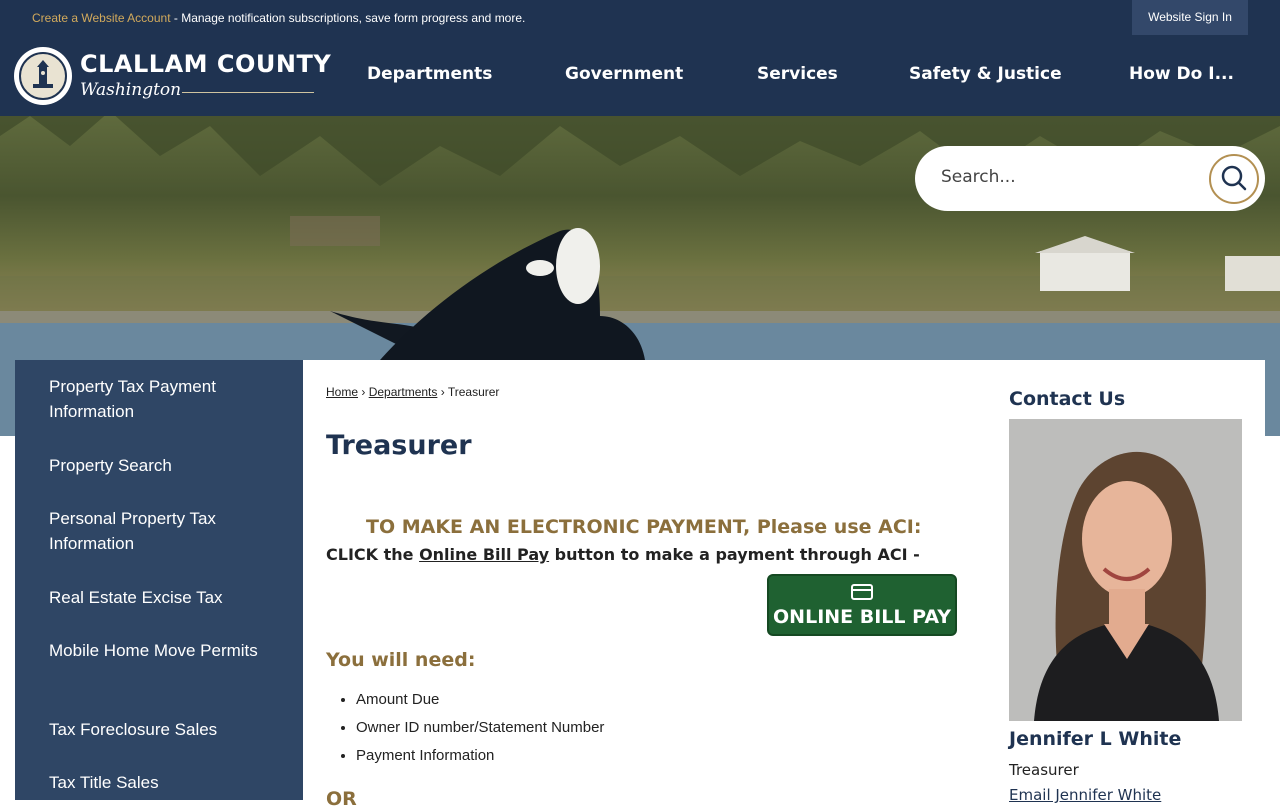  Describe the element at coordinates (1190, 17) in the screenshot. I see `sign-in-button: Website Sign In` at that location.